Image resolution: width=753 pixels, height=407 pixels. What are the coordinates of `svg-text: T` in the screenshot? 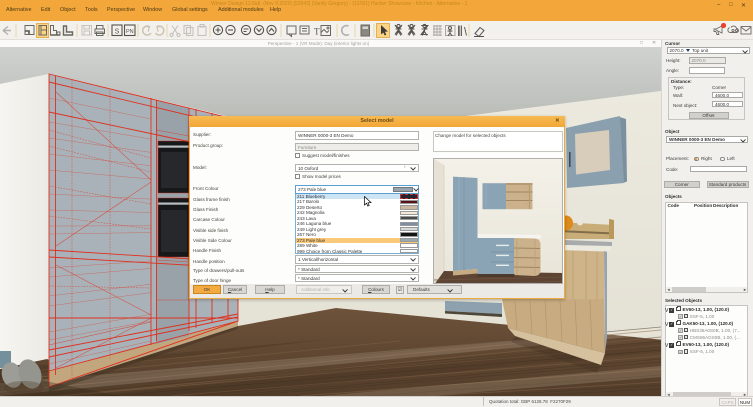 It's located at (317, 32).